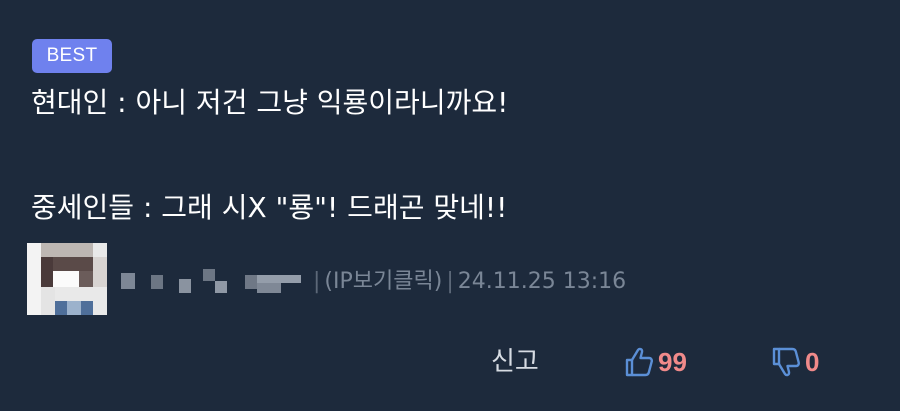  I want to click on comment-actions: 신고 99 0, so click(450, 362).